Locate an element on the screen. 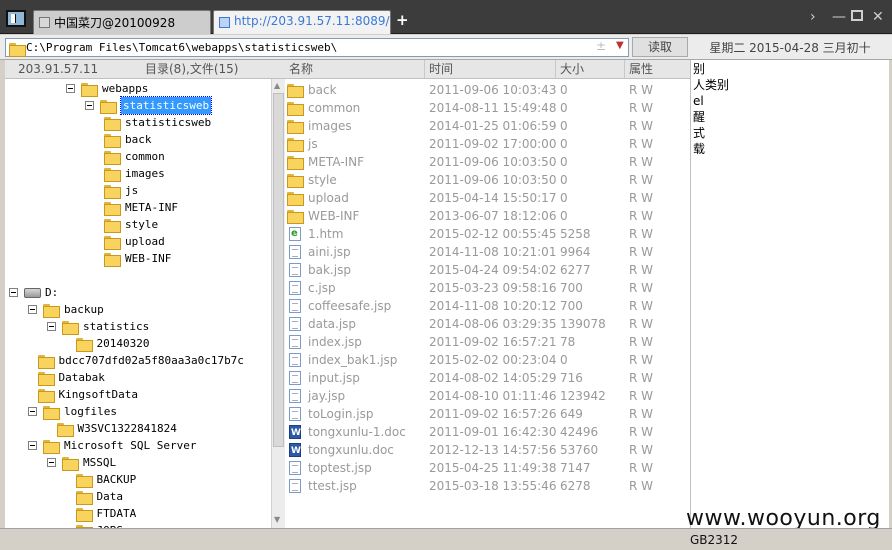 The height and width of the screenshot is (550, 892). favorite-icon: ± is located at coordinates (601, 46).